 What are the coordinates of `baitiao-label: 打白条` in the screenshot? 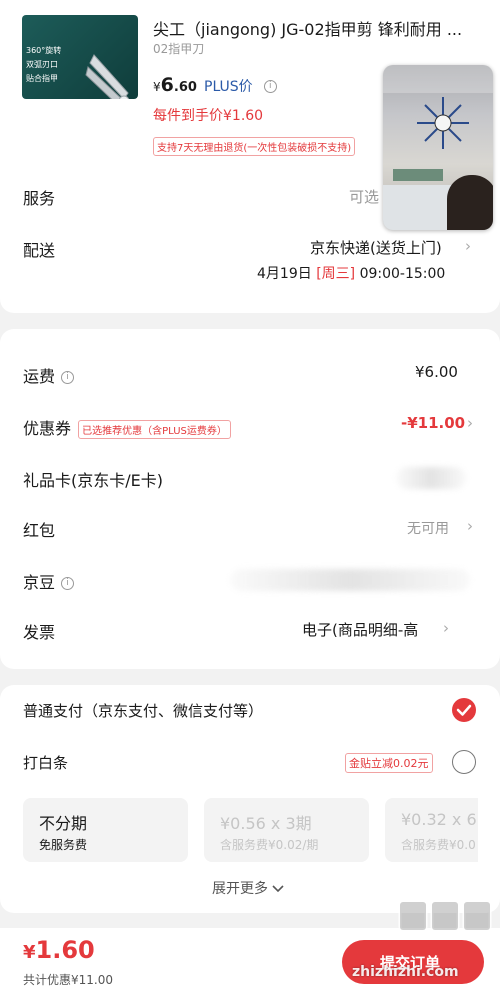 It's located at (45, 762).